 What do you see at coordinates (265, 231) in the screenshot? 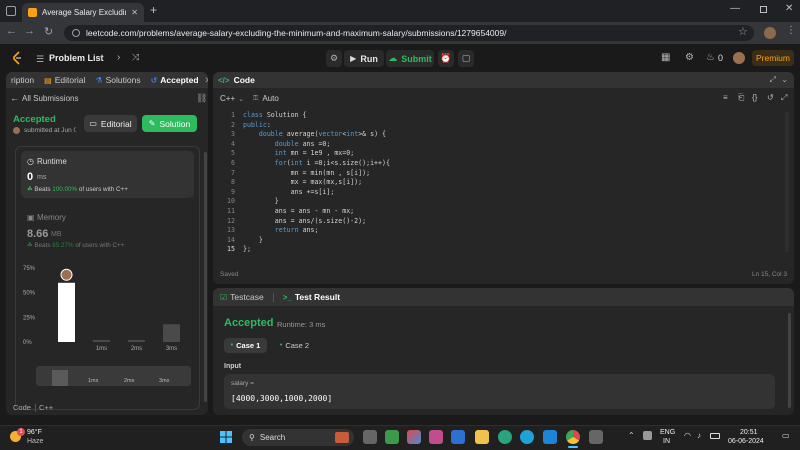
I see `code-line: 13 return ans;` at bounding box center [265, 231].